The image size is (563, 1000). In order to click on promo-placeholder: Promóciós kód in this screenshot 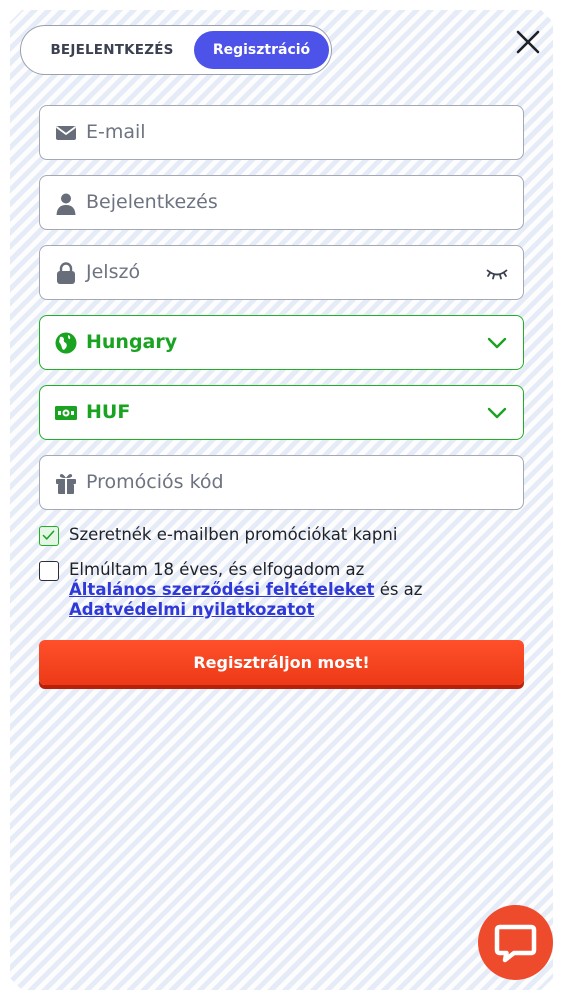, I will do `click(155, 482)`.